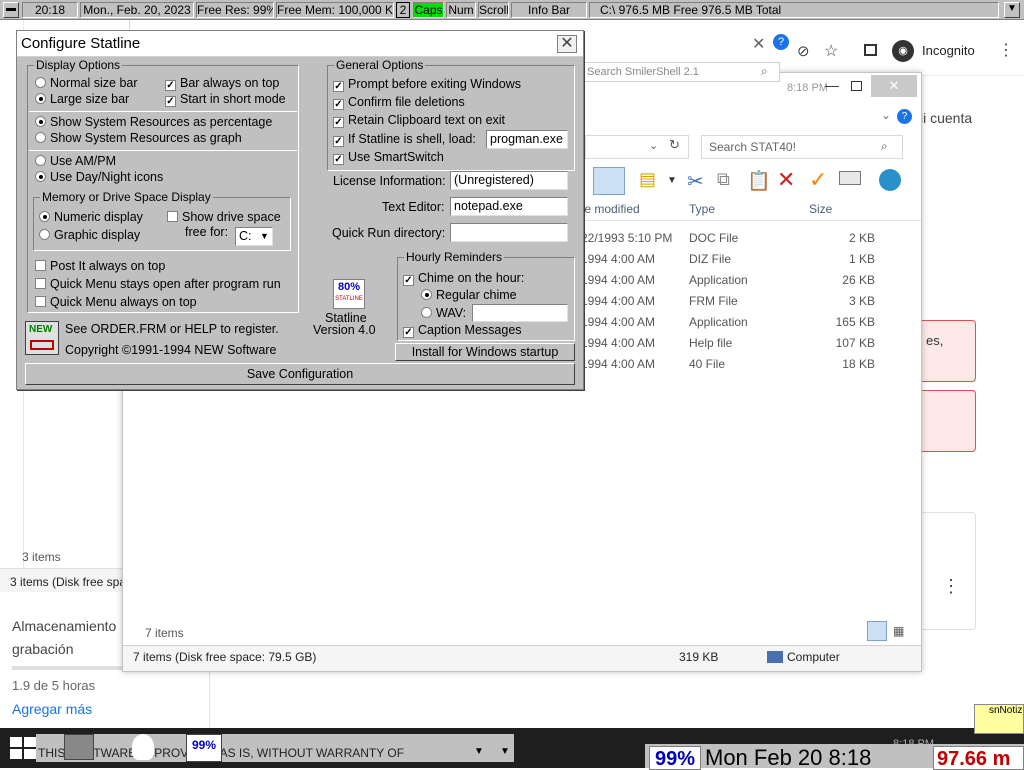 The height and width of the screenshot is (770, 1024). What do you see at coordinates (222, 83) in the screenshot?
I see `always-on-top-checkbox: ✓ Bar always on top` at bounding box center [222, 83].